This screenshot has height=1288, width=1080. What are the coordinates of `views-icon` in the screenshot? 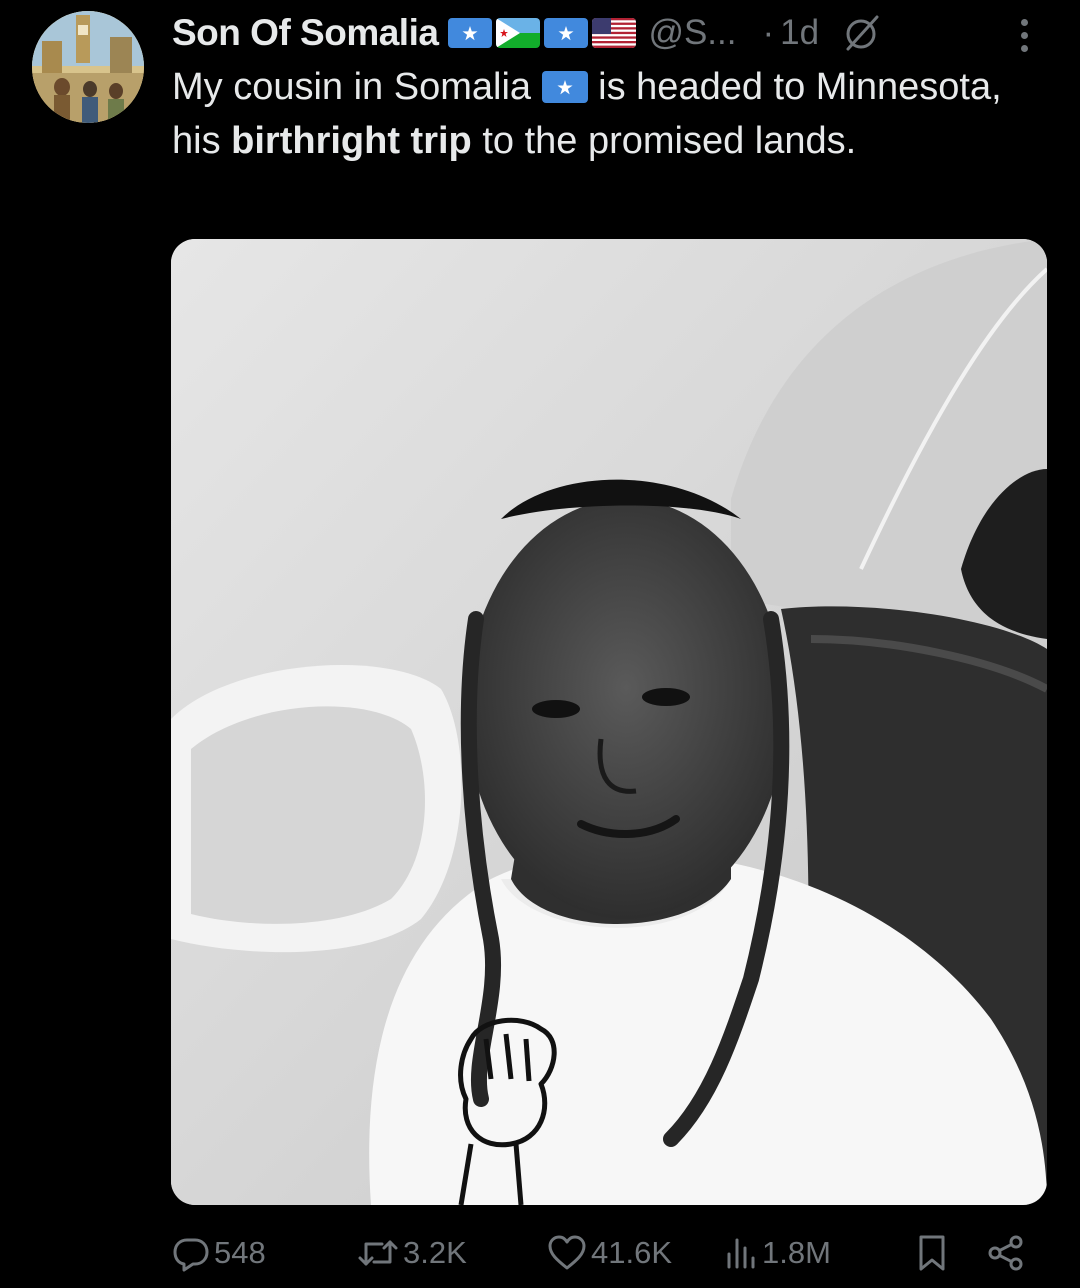 It's located at (741, 1253).